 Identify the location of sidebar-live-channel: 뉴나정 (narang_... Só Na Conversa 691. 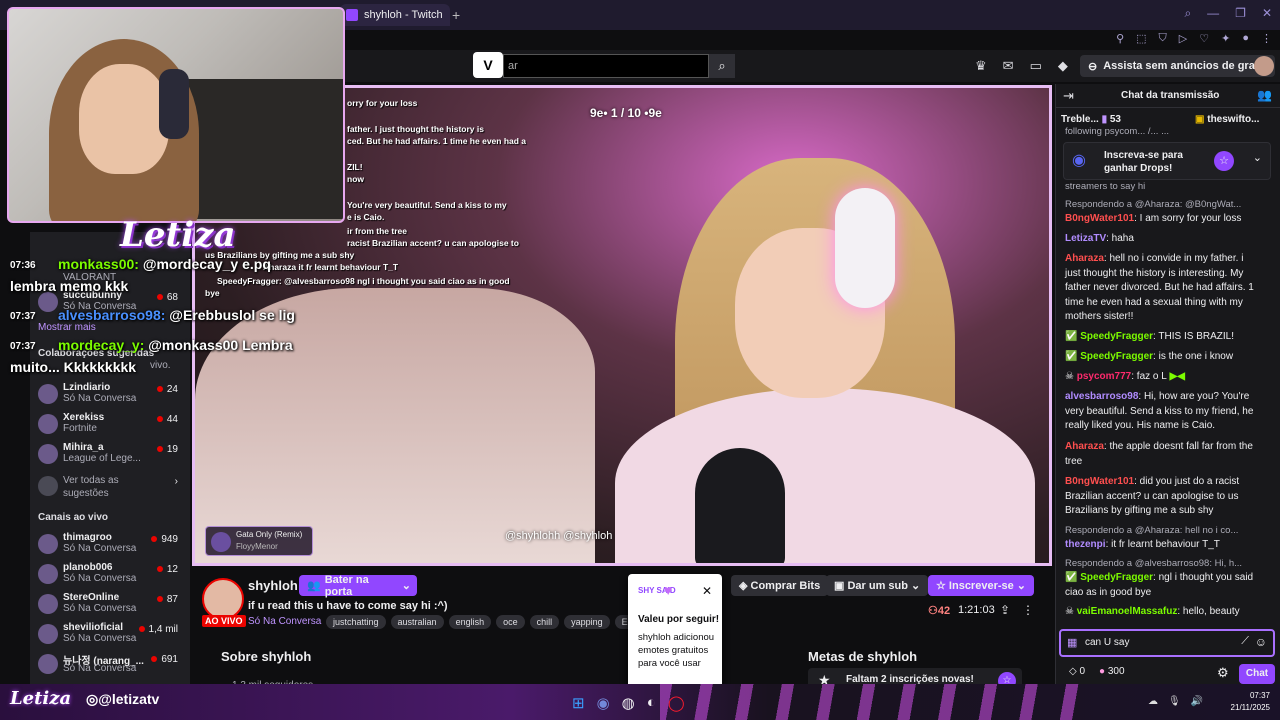
(108, 666).